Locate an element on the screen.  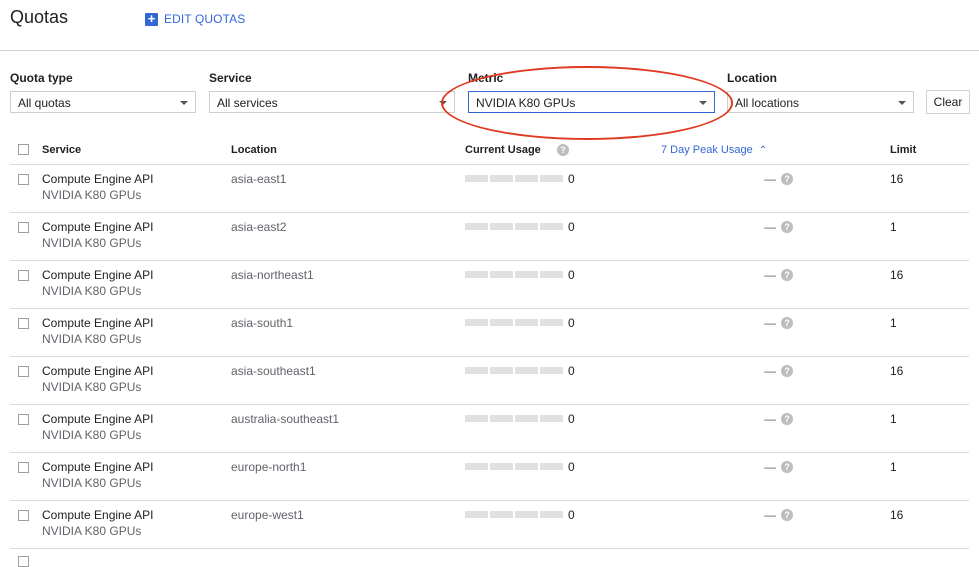
row-location: europe-north1 is located at coordinates (269, 467).